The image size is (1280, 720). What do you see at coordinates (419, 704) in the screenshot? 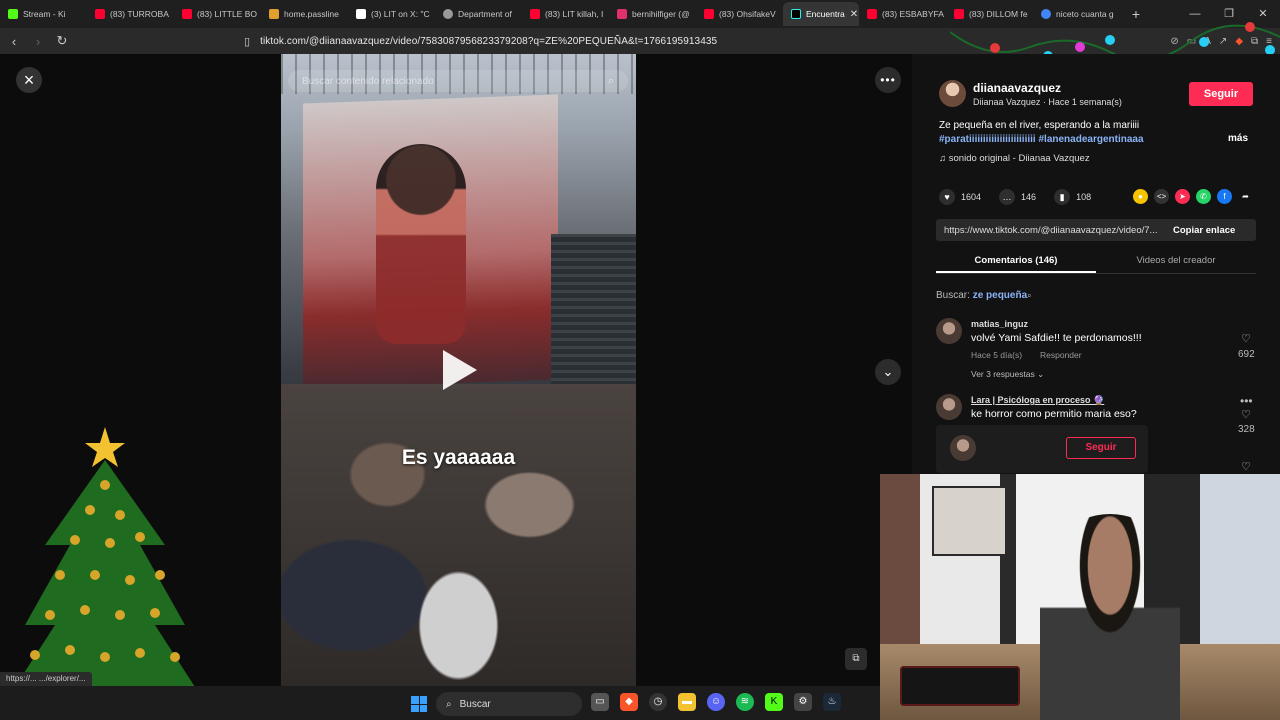
I see `windows-start-icon` at bounding box center [419, 704].